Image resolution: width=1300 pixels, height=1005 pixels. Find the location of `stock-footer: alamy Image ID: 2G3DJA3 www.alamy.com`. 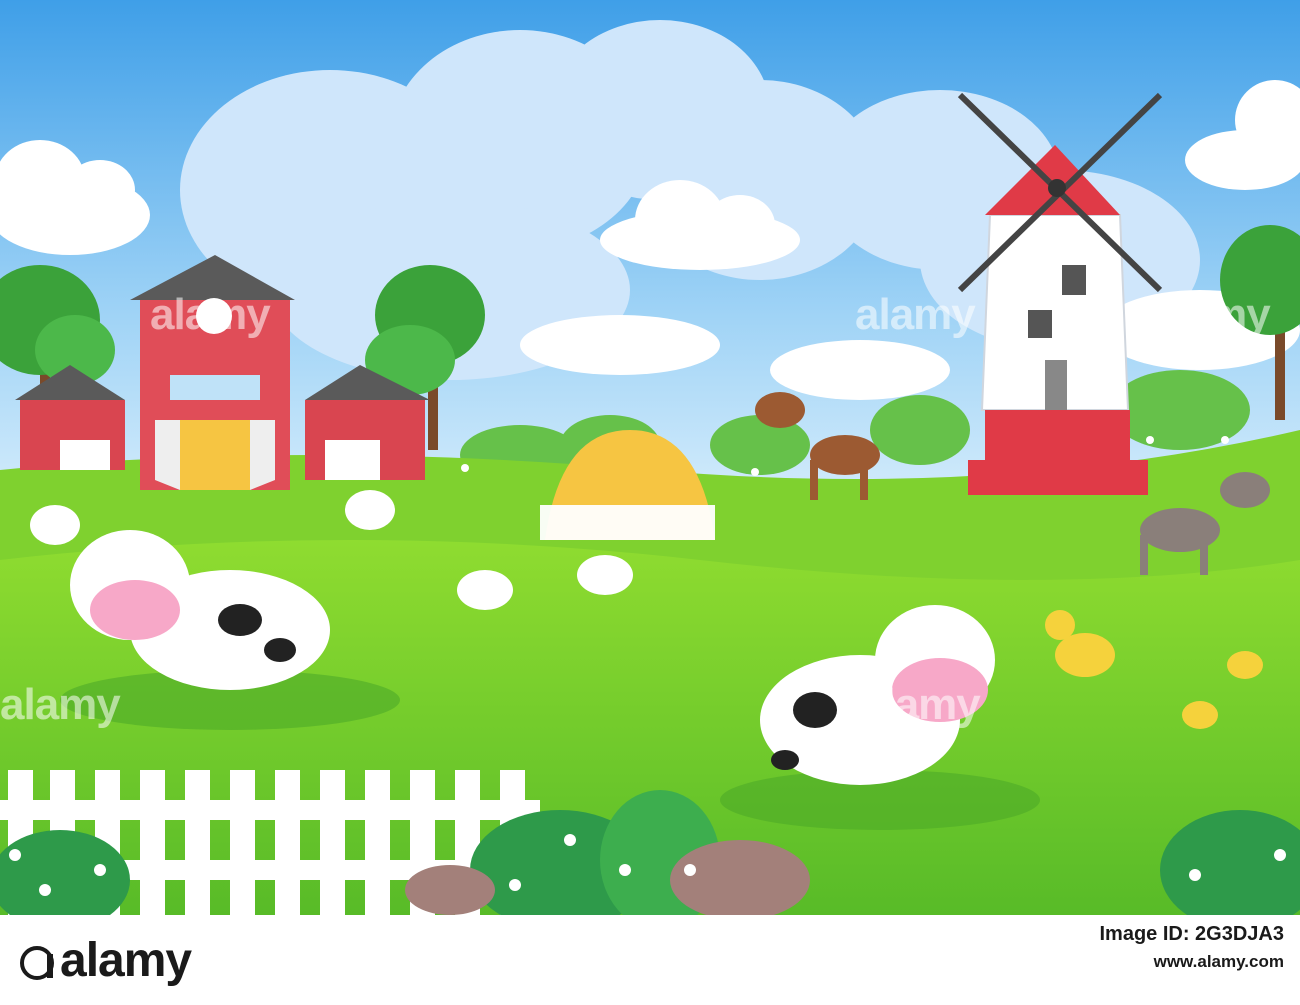

stock-footer: alamy Image ID: 2G3DJA3 www.alamy.com is located at coordinates (650, 960).